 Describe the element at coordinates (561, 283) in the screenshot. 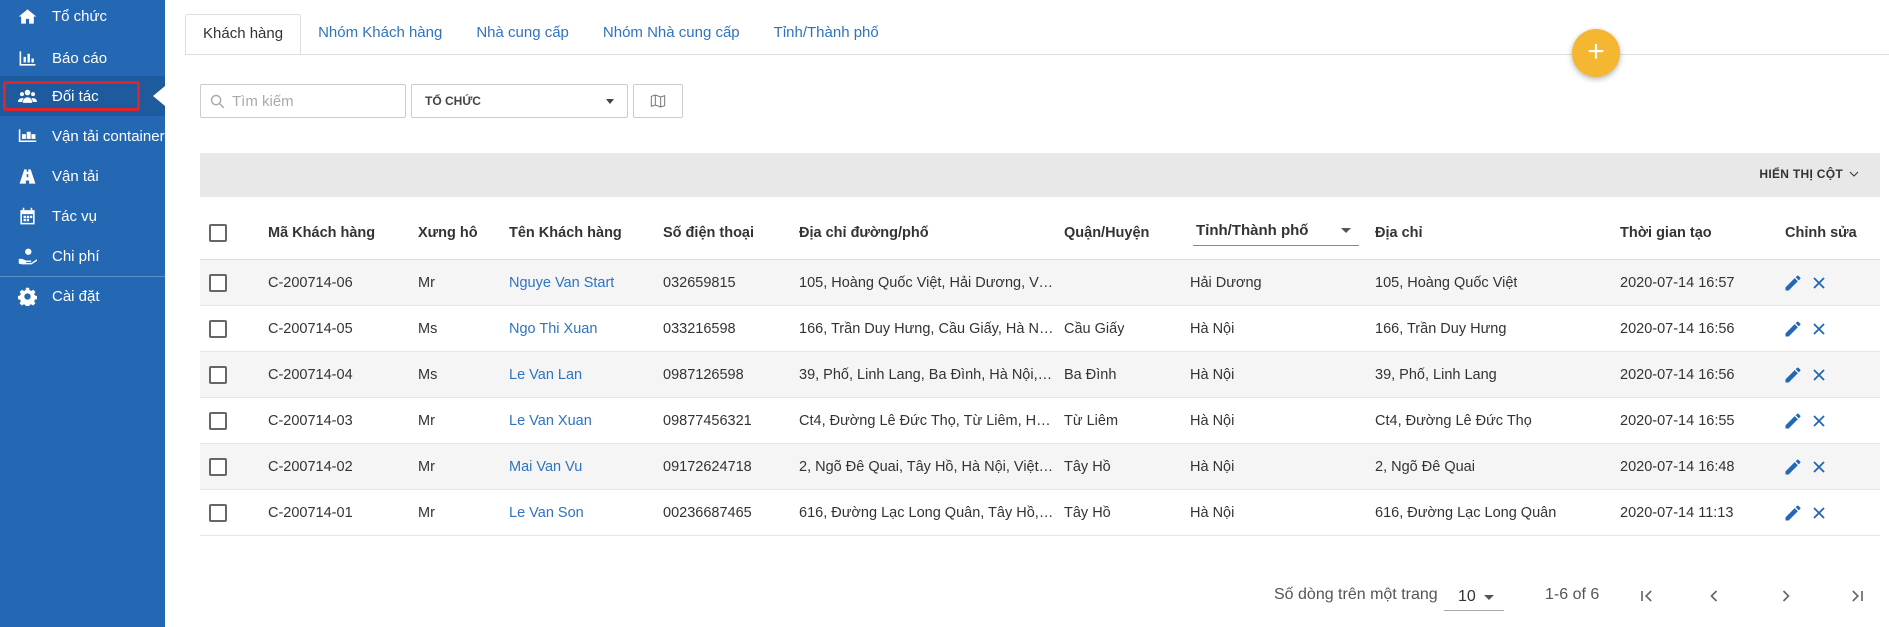

I see `customer-name-link: Nguye Van Start` at that location.